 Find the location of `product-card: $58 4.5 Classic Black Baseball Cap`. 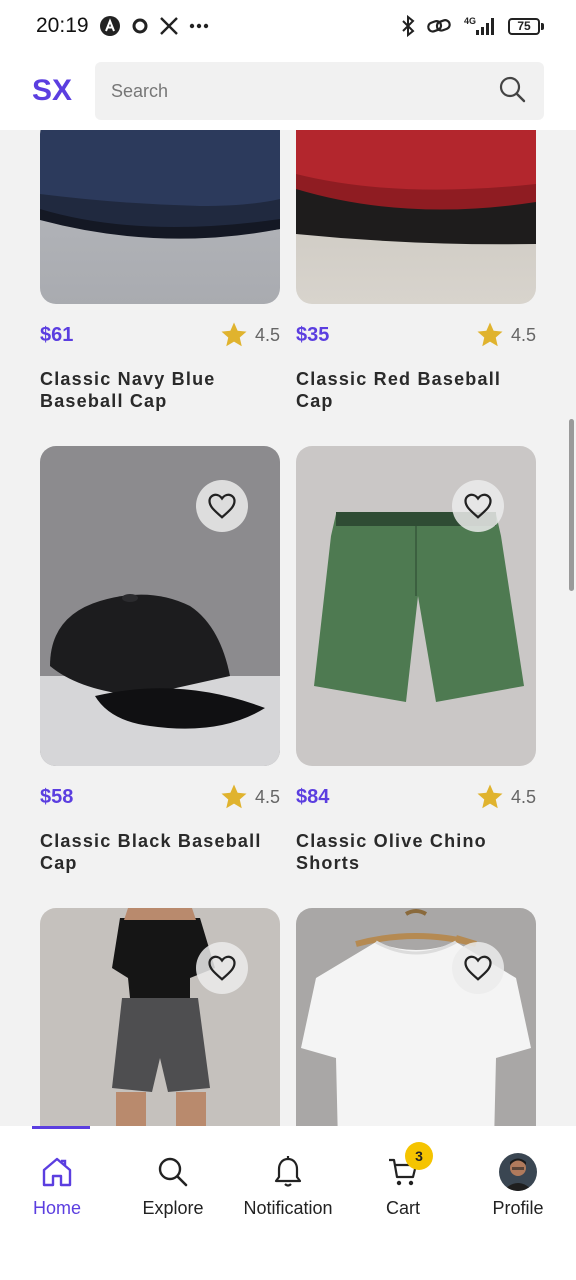

product-card: $58 4.5 Classic Black Baseball Cap is located at coordinates (160, 659).